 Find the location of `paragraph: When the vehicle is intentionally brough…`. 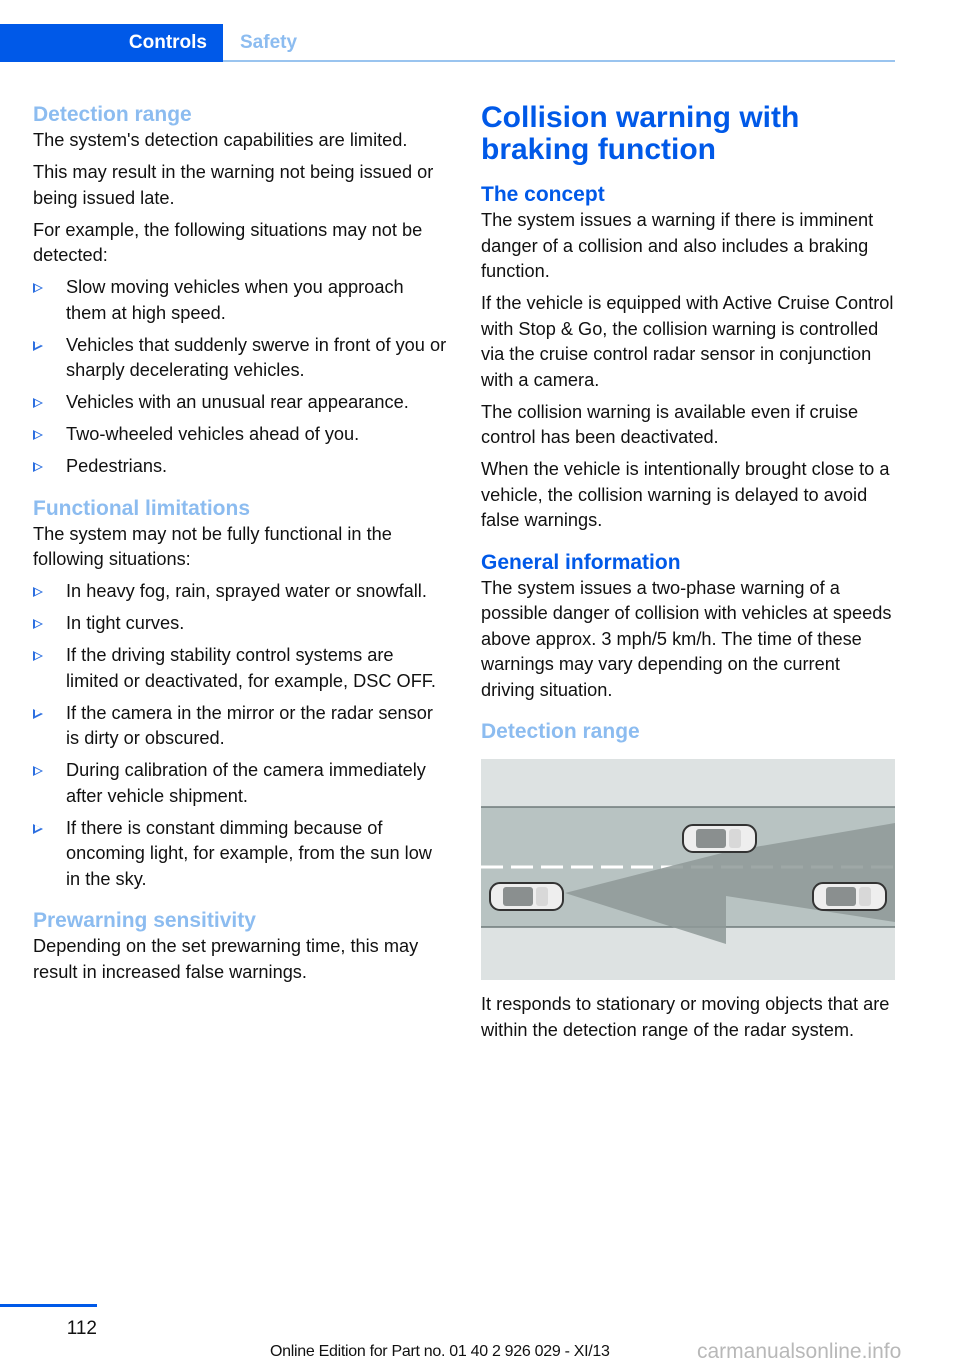

paragraph: When the vehicle is intentionally brough… is located at coordinates (685, 494).